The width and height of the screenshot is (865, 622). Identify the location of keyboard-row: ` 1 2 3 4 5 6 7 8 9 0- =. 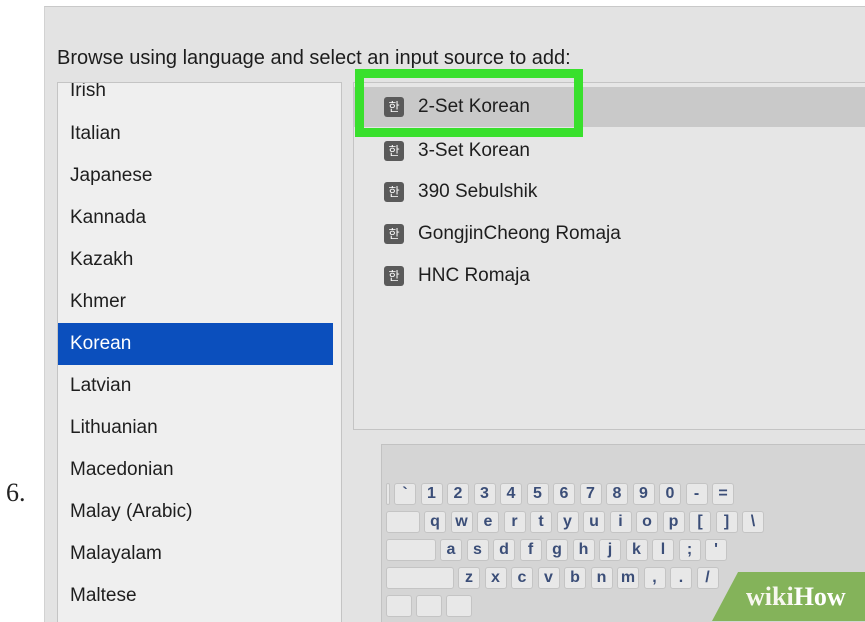
(623, 494).